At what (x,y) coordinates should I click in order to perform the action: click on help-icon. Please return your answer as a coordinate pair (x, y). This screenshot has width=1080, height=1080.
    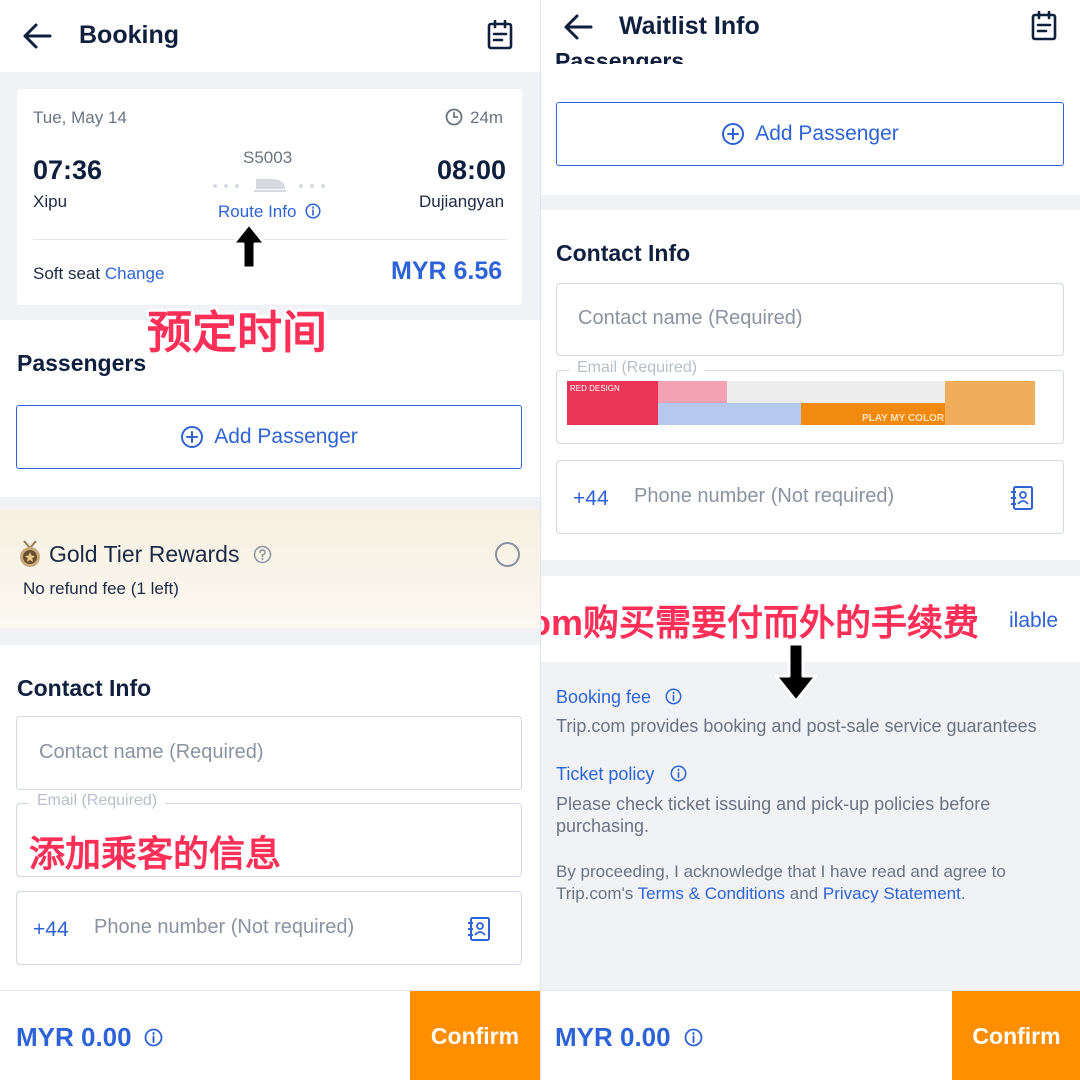
    Looking at the image, I should click on (262, 554).